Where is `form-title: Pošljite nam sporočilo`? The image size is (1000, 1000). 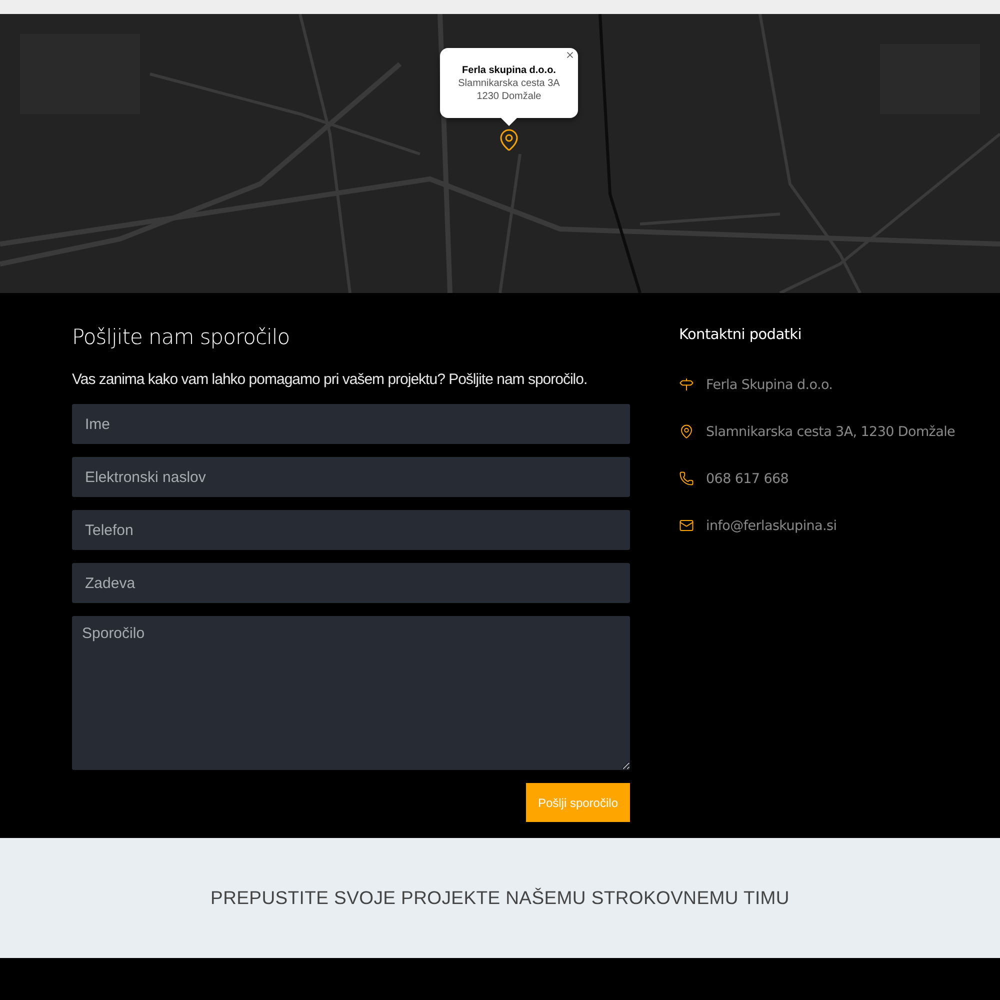 form-title: Pošljite nam sporočilo is located at coordinates (181, 337).